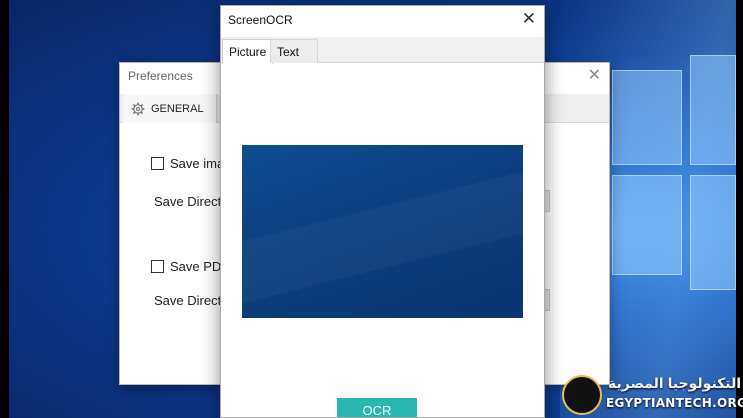  I want to click on watermark-arabic-text: التكنولوجيا المصرية, so click(675, 383).